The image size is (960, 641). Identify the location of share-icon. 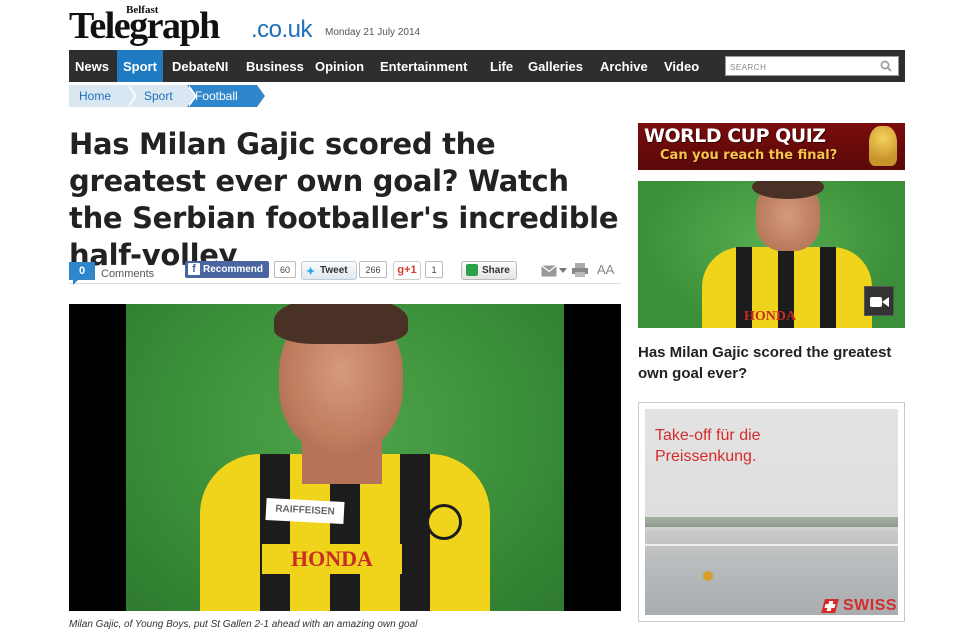
(472, 270).